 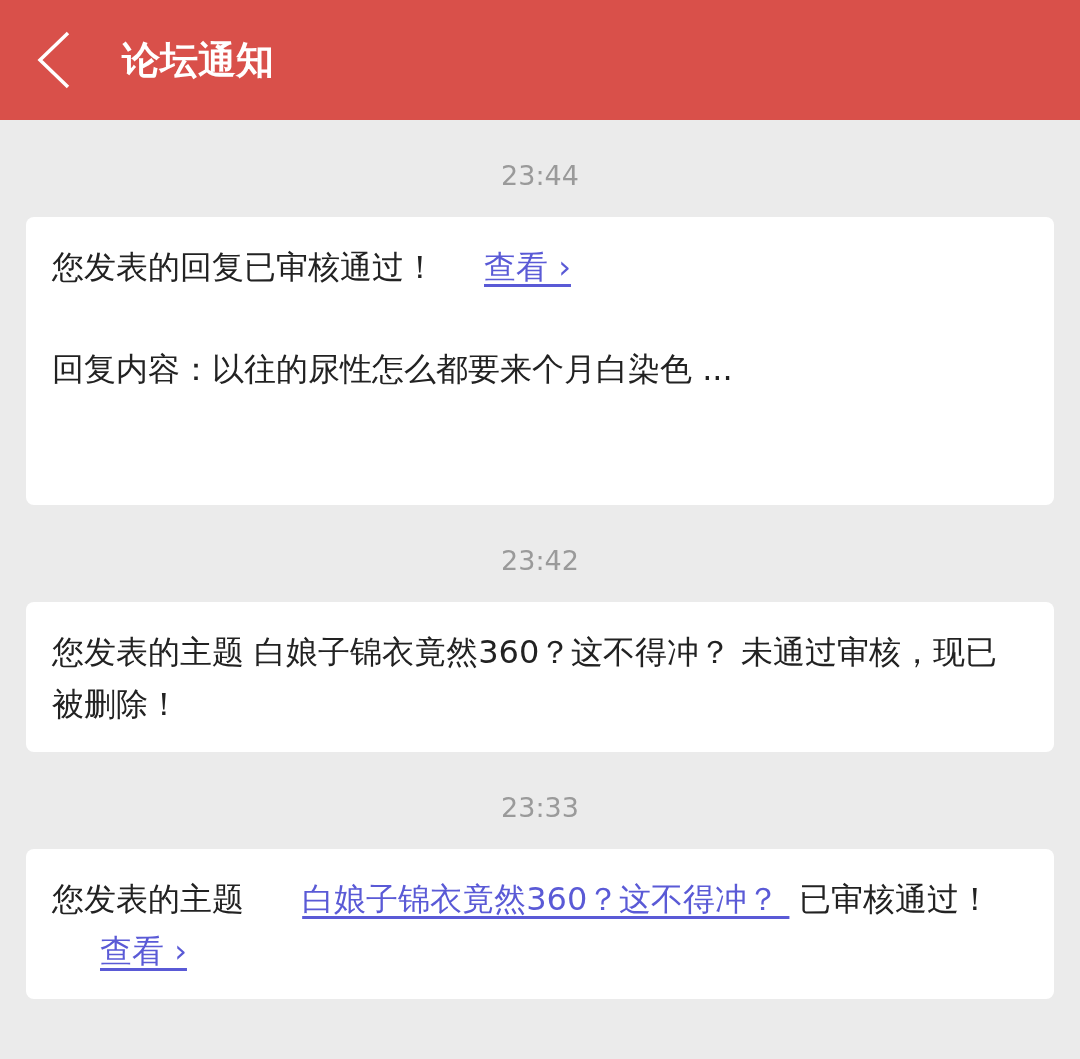 What do you see at coordinates (540, 560) in the screenshot?
I see `timestamp: 23:42` at bounding box center [540, 560].